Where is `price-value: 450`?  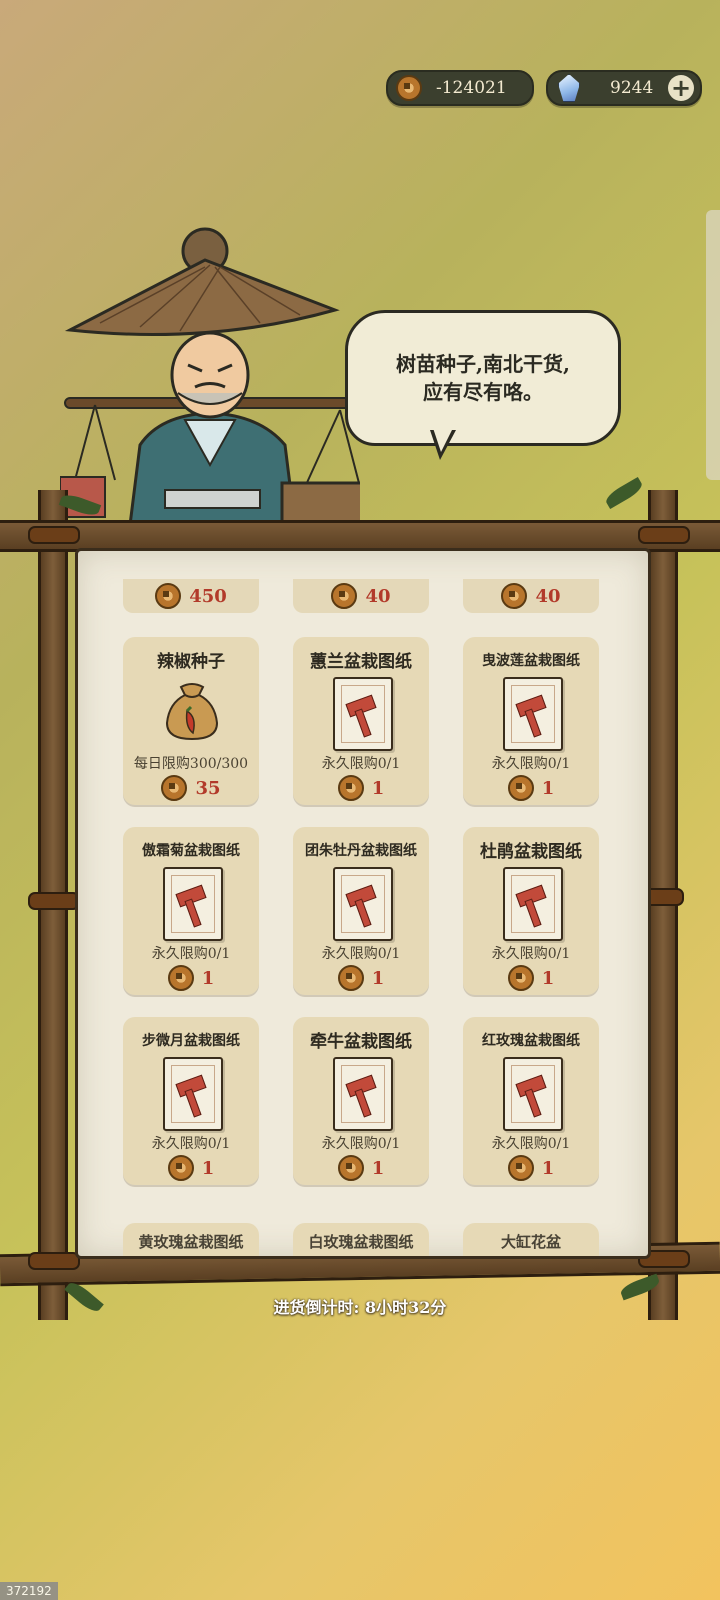
price-value: 450 is located at coordinates (208, 596).